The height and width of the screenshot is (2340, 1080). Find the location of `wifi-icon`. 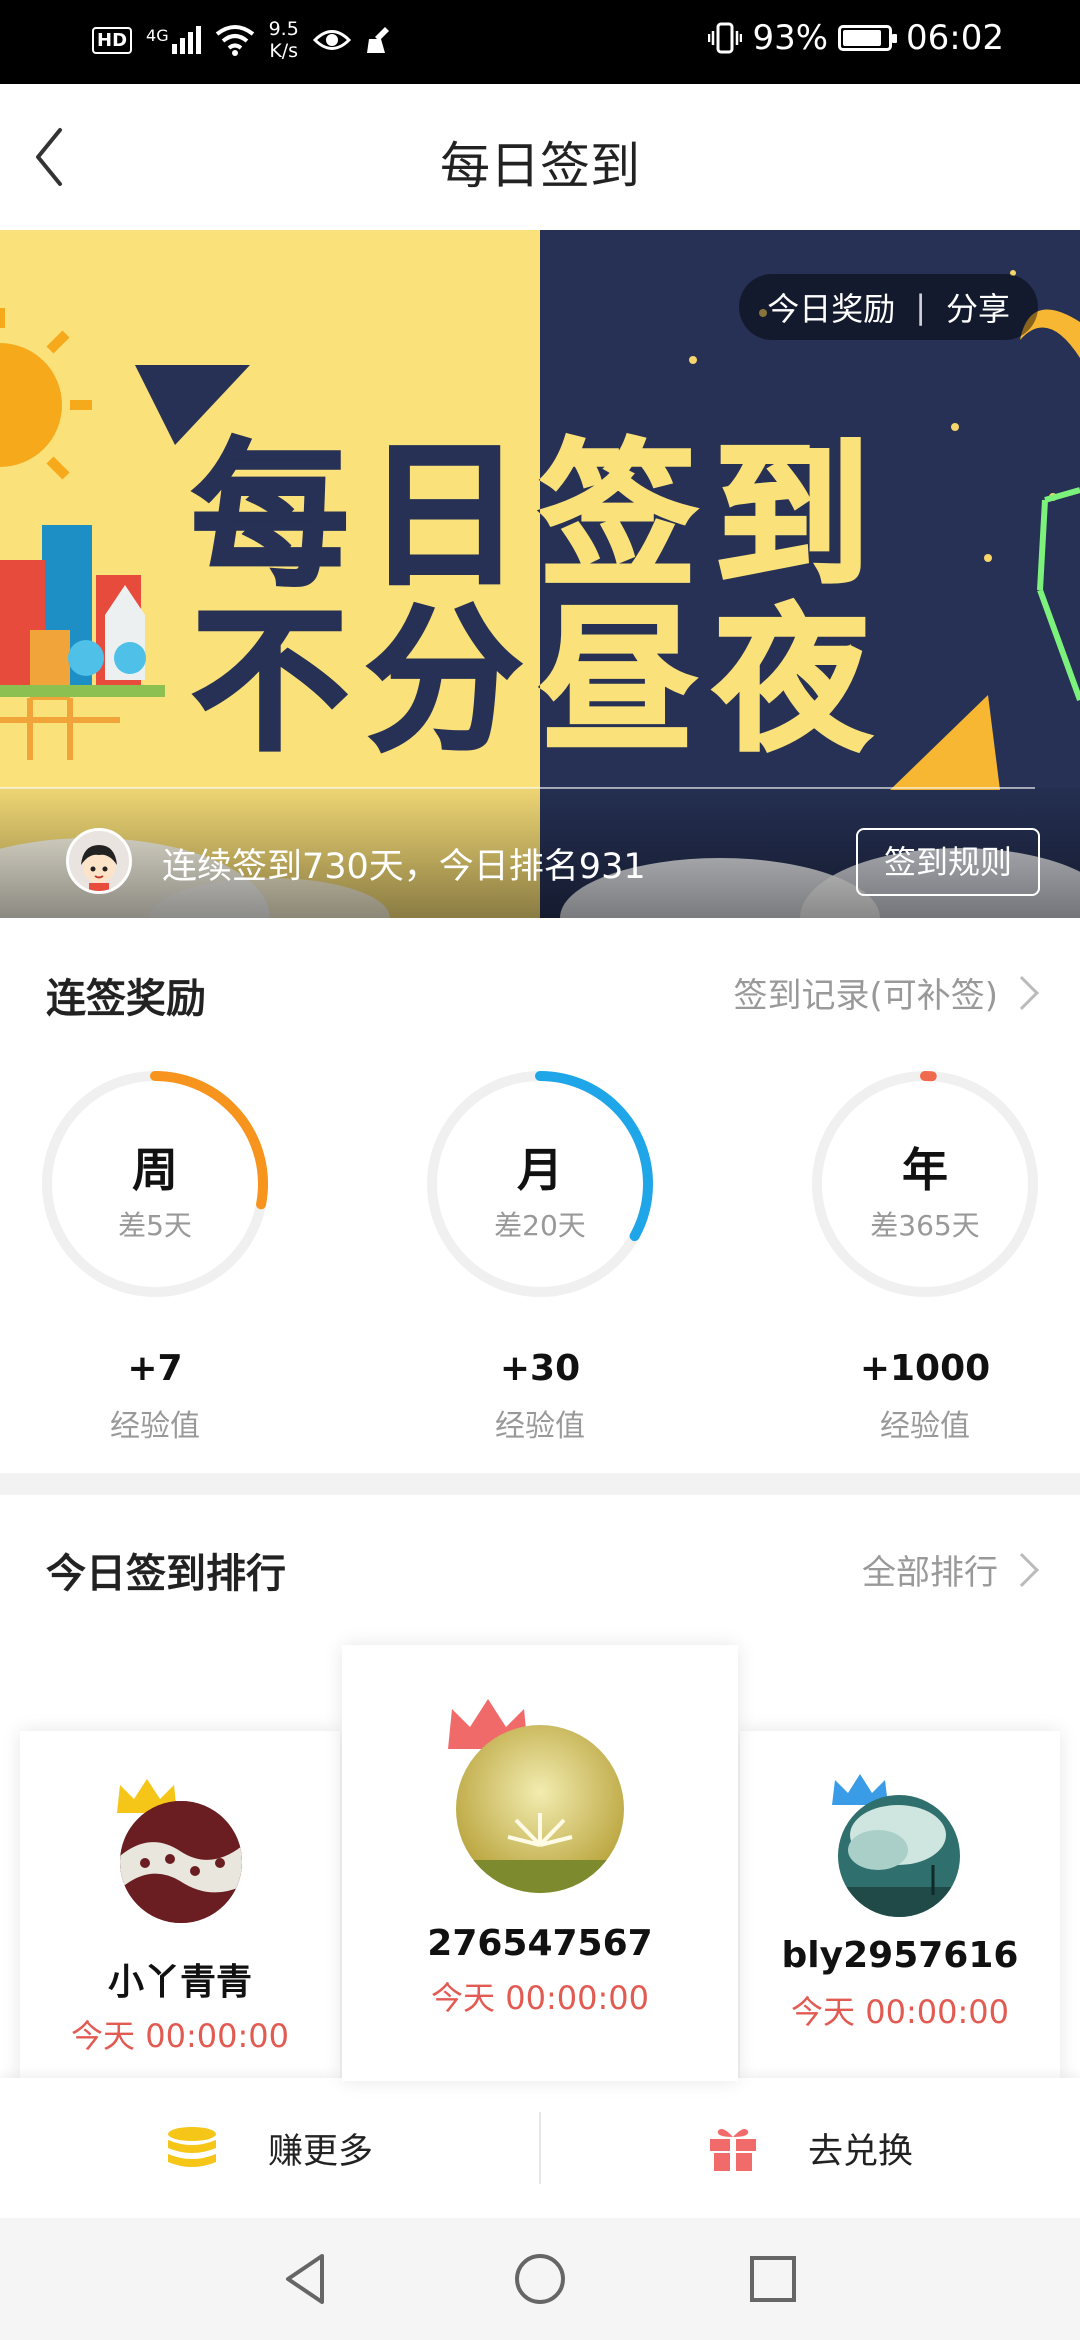

wifi-icon is located at coordinates (234, 40).